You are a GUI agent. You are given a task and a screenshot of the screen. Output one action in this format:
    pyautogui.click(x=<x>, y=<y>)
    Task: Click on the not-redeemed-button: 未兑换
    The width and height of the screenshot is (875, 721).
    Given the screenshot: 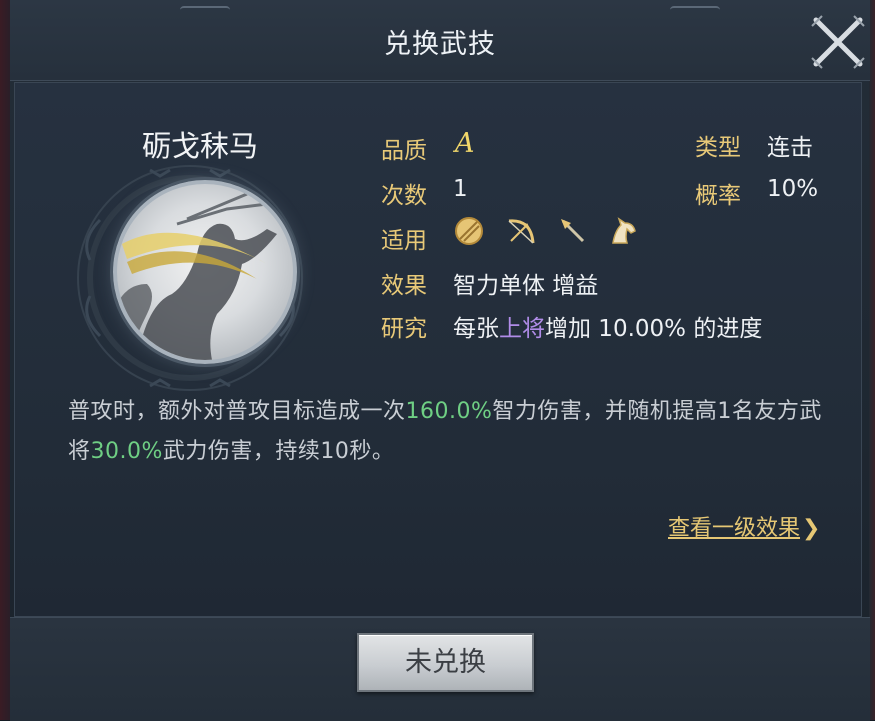 What is the action you would take?
    pyautogui.click(x=445, y=662)
    